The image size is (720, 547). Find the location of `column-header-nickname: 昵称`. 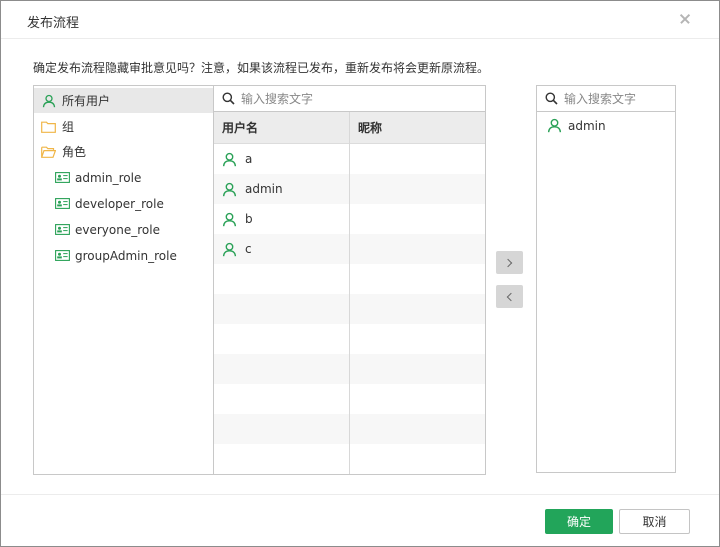

column-header-nickname: 昵称 is located at coordinates (370, 128).